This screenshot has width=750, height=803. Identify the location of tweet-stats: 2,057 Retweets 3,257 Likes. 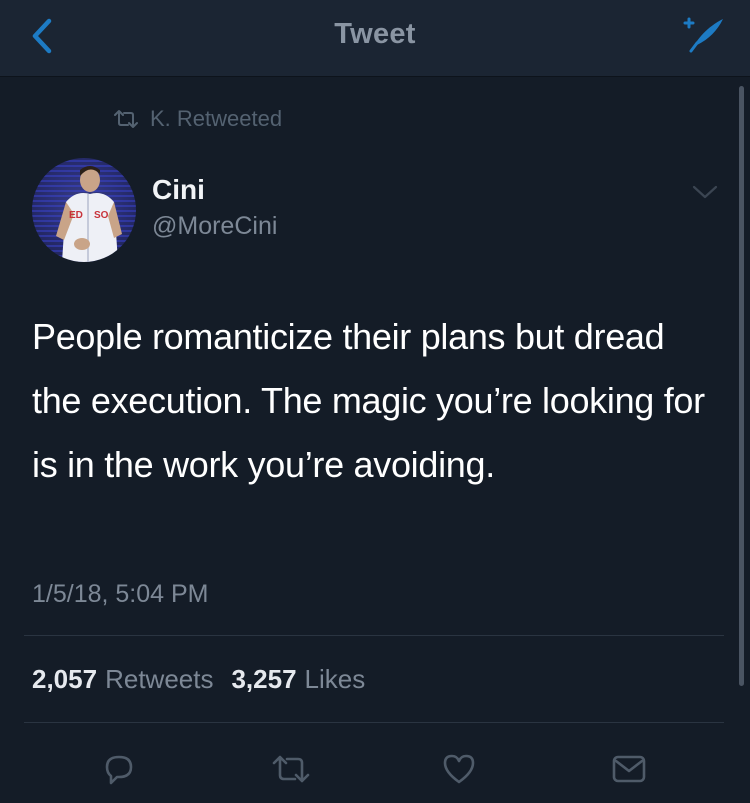
(198, 679).